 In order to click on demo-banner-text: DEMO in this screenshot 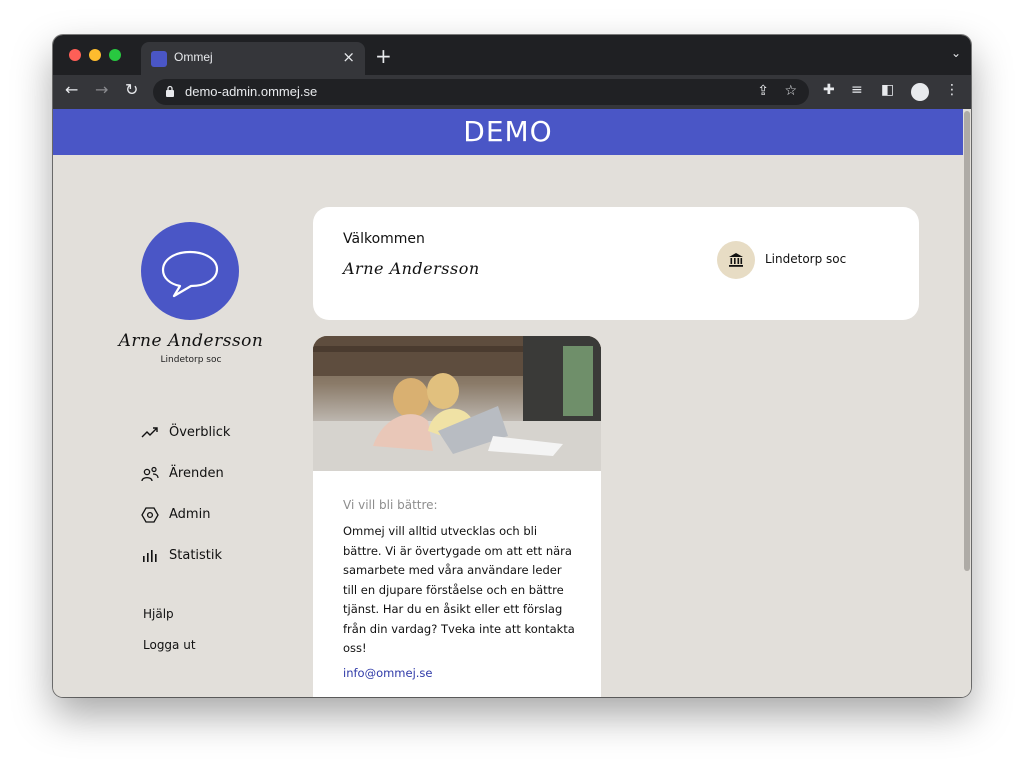, I will do `click(508, 131)`.